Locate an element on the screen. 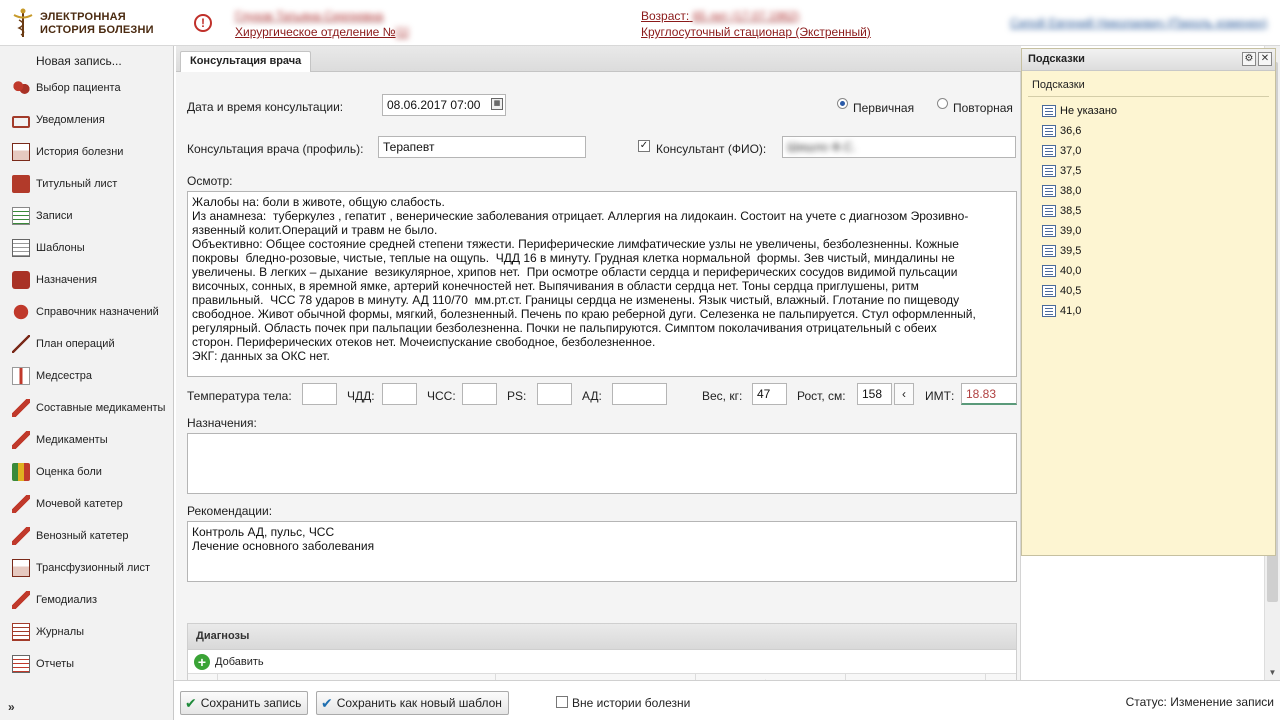 The image size is (1280, 720). hint-item: 37,5 is located at coordinates (1079, 171).